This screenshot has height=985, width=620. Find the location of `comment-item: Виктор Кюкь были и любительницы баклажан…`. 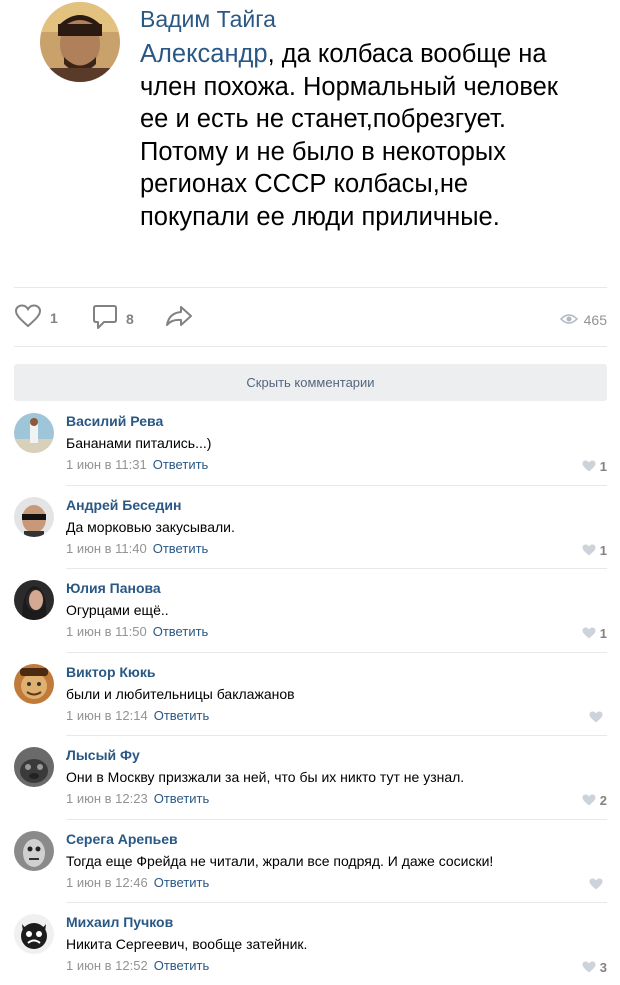

comment-item: Виктор Кюкь были и любительницы баклажан… is located at coordinates (310, 694).